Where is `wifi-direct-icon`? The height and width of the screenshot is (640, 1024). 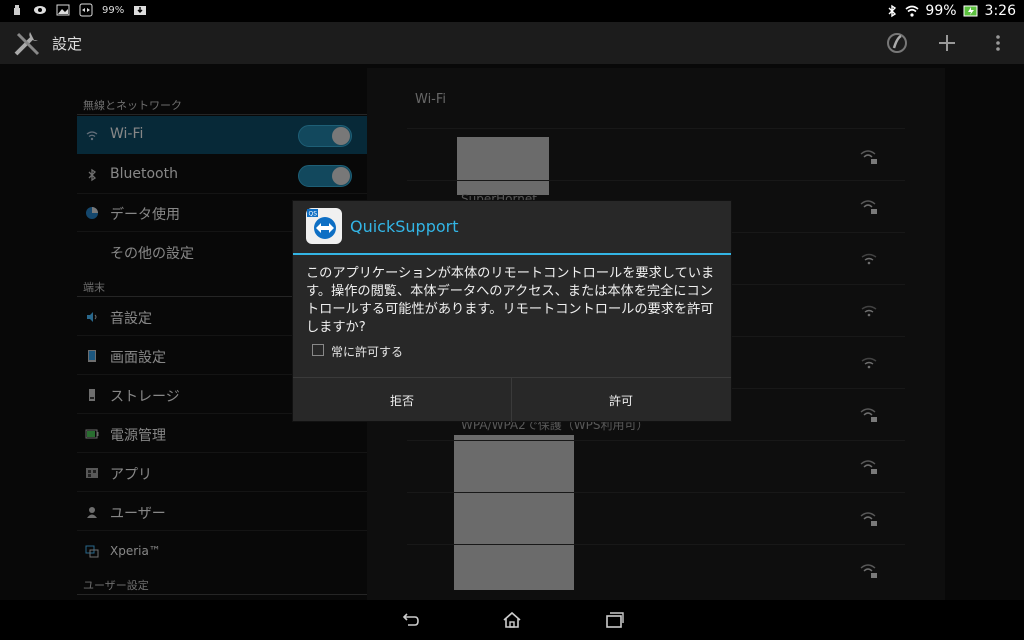
wifi-direct-icon is located at coordinates (897, 43).